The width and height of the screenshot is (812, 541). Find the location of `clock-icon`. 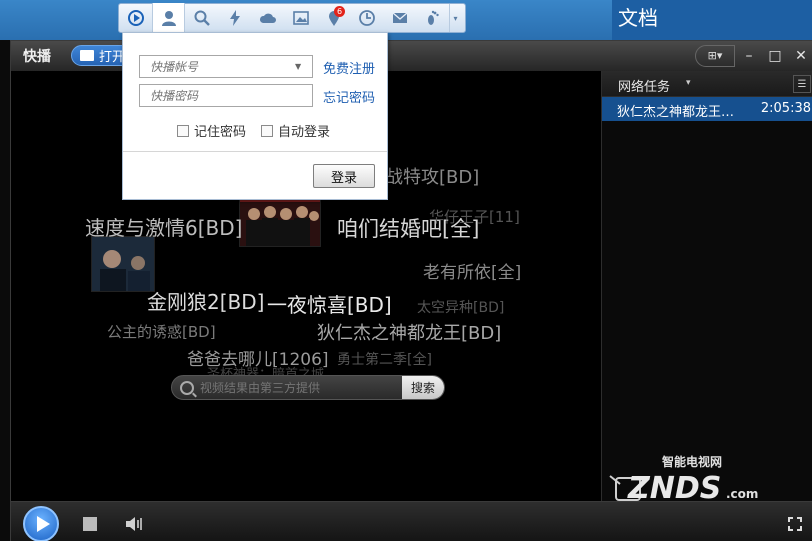

clock-icon is located at coordinates (366, 18).